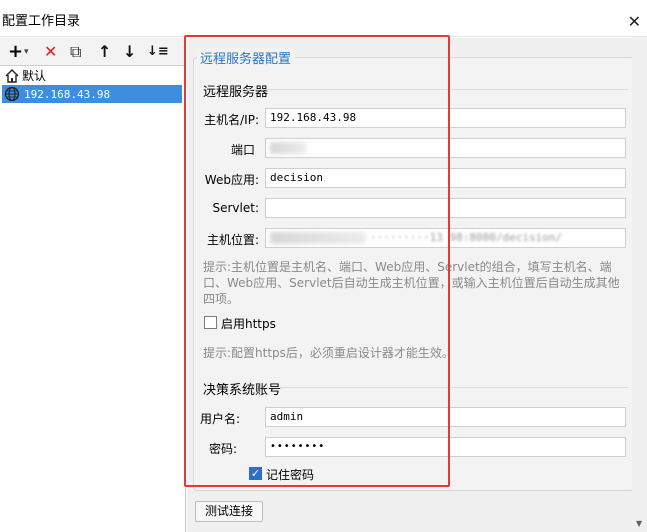 The height and width of the screenshot is (532, 647). I want to click on webapp-input: decision, so click(445, 178).